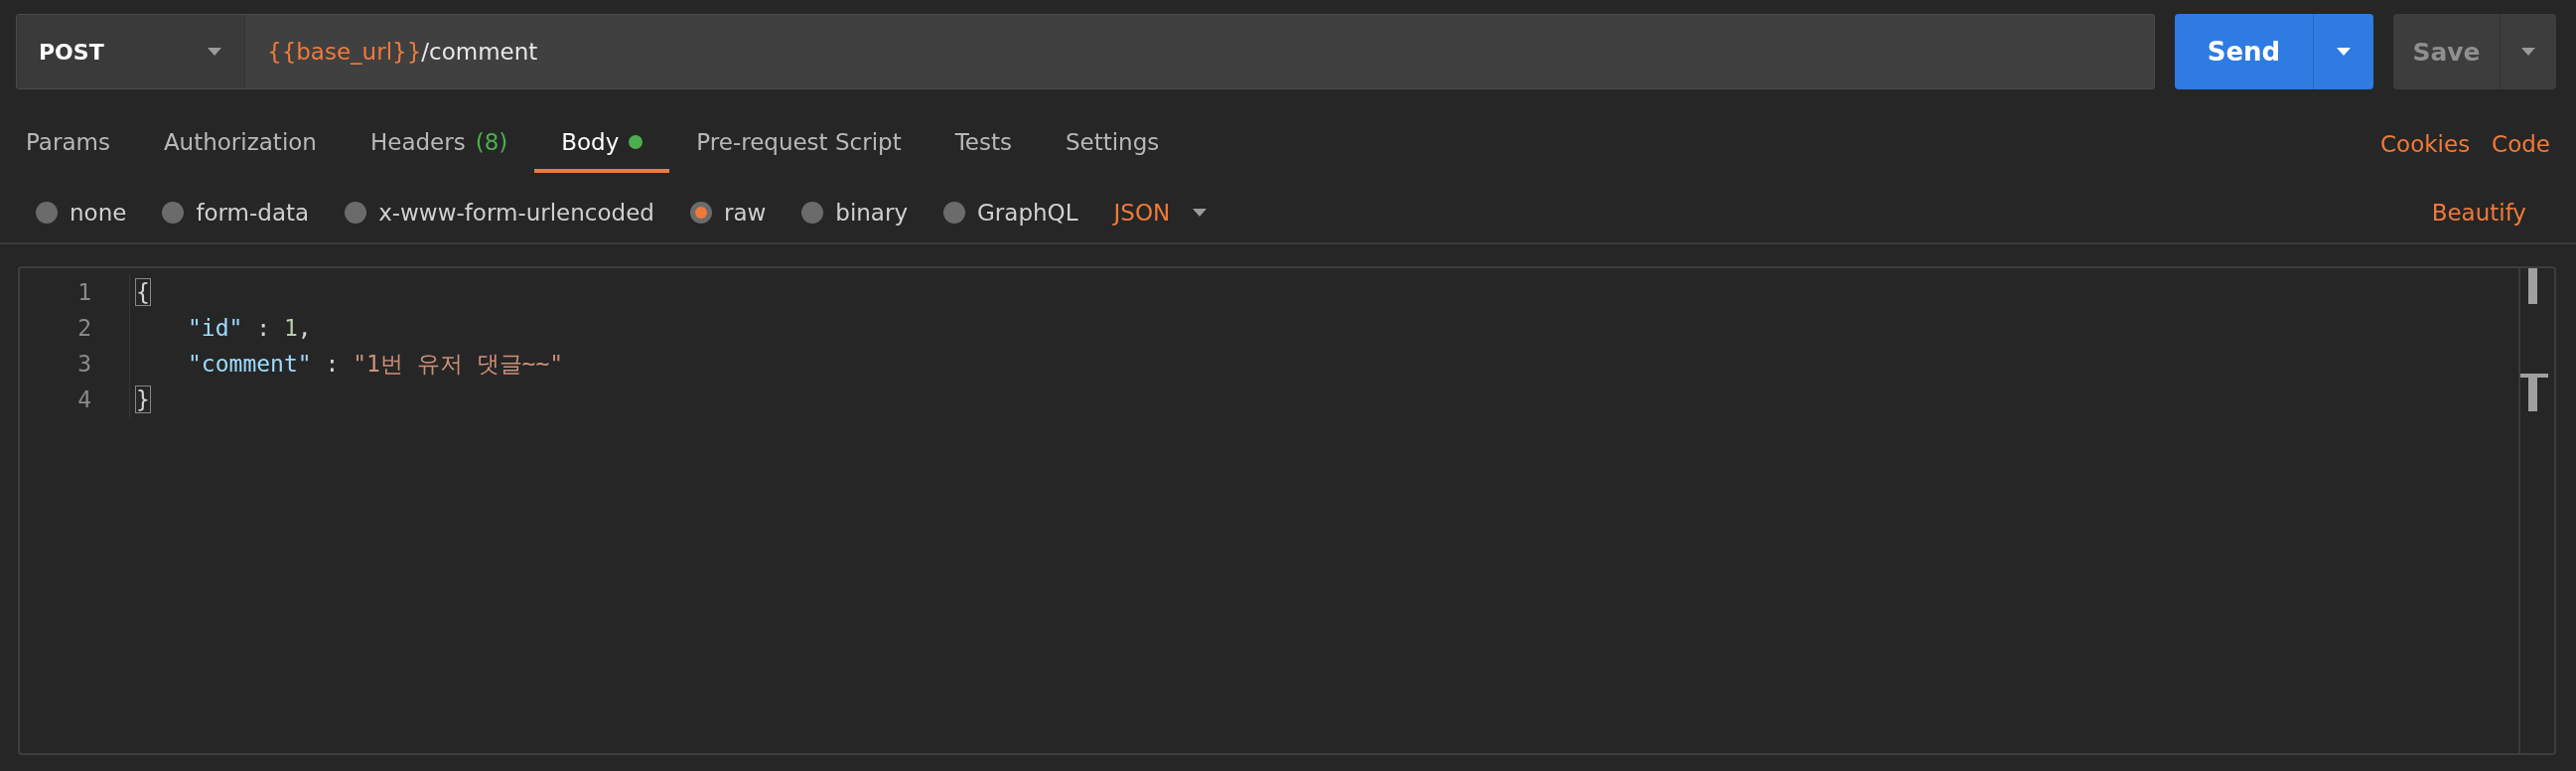  What do you see at coordinates (984, 144) in the screenshot?
I see `tab: Tests` at bounding box center [984, 144].